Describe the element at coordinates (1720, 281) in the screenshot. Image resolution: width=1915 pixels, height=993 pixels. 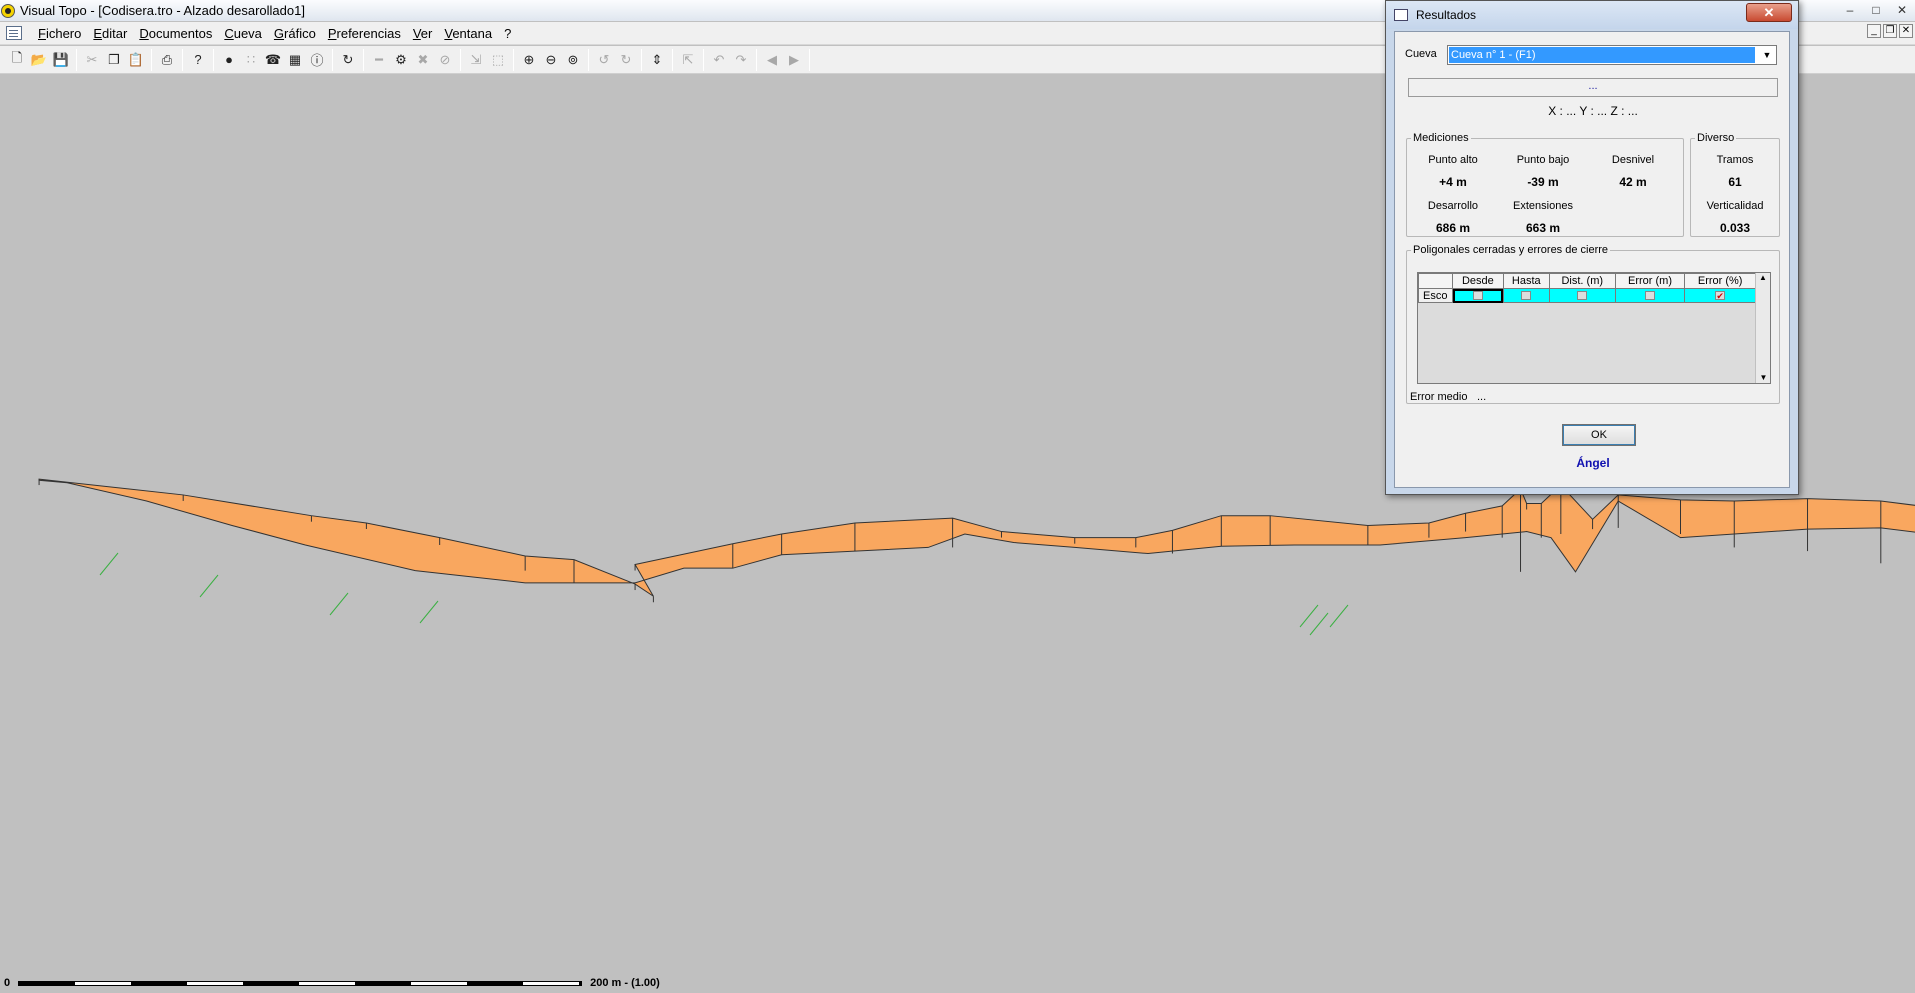
I see `column-header-error-pct: Error (%)` at that location.